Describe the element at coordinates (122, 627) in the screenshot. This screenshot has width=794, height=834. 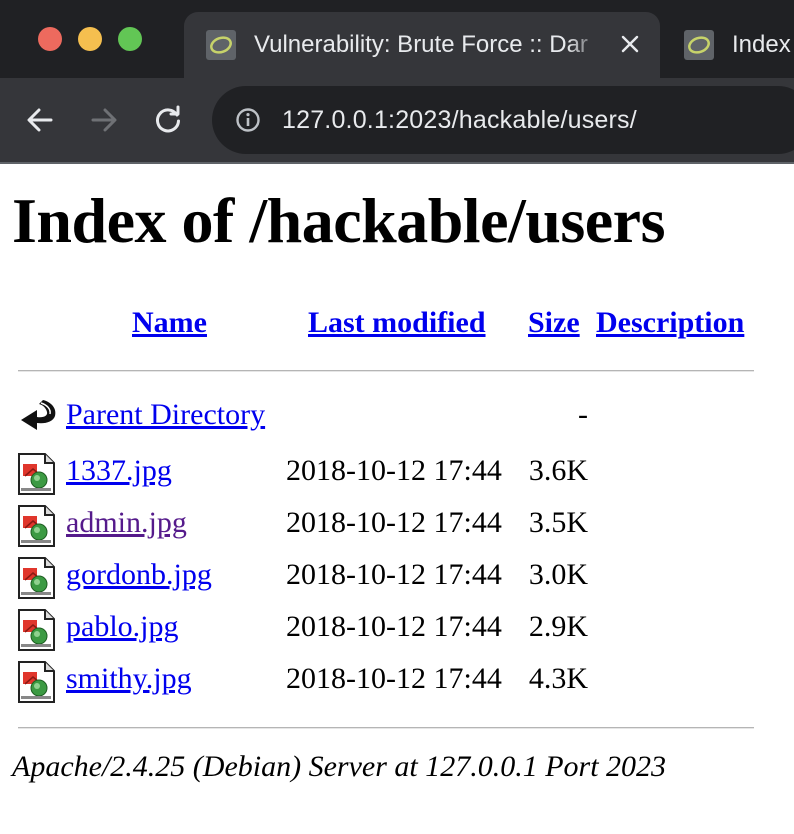
I see `file-link: pablo.jpg` at that location.